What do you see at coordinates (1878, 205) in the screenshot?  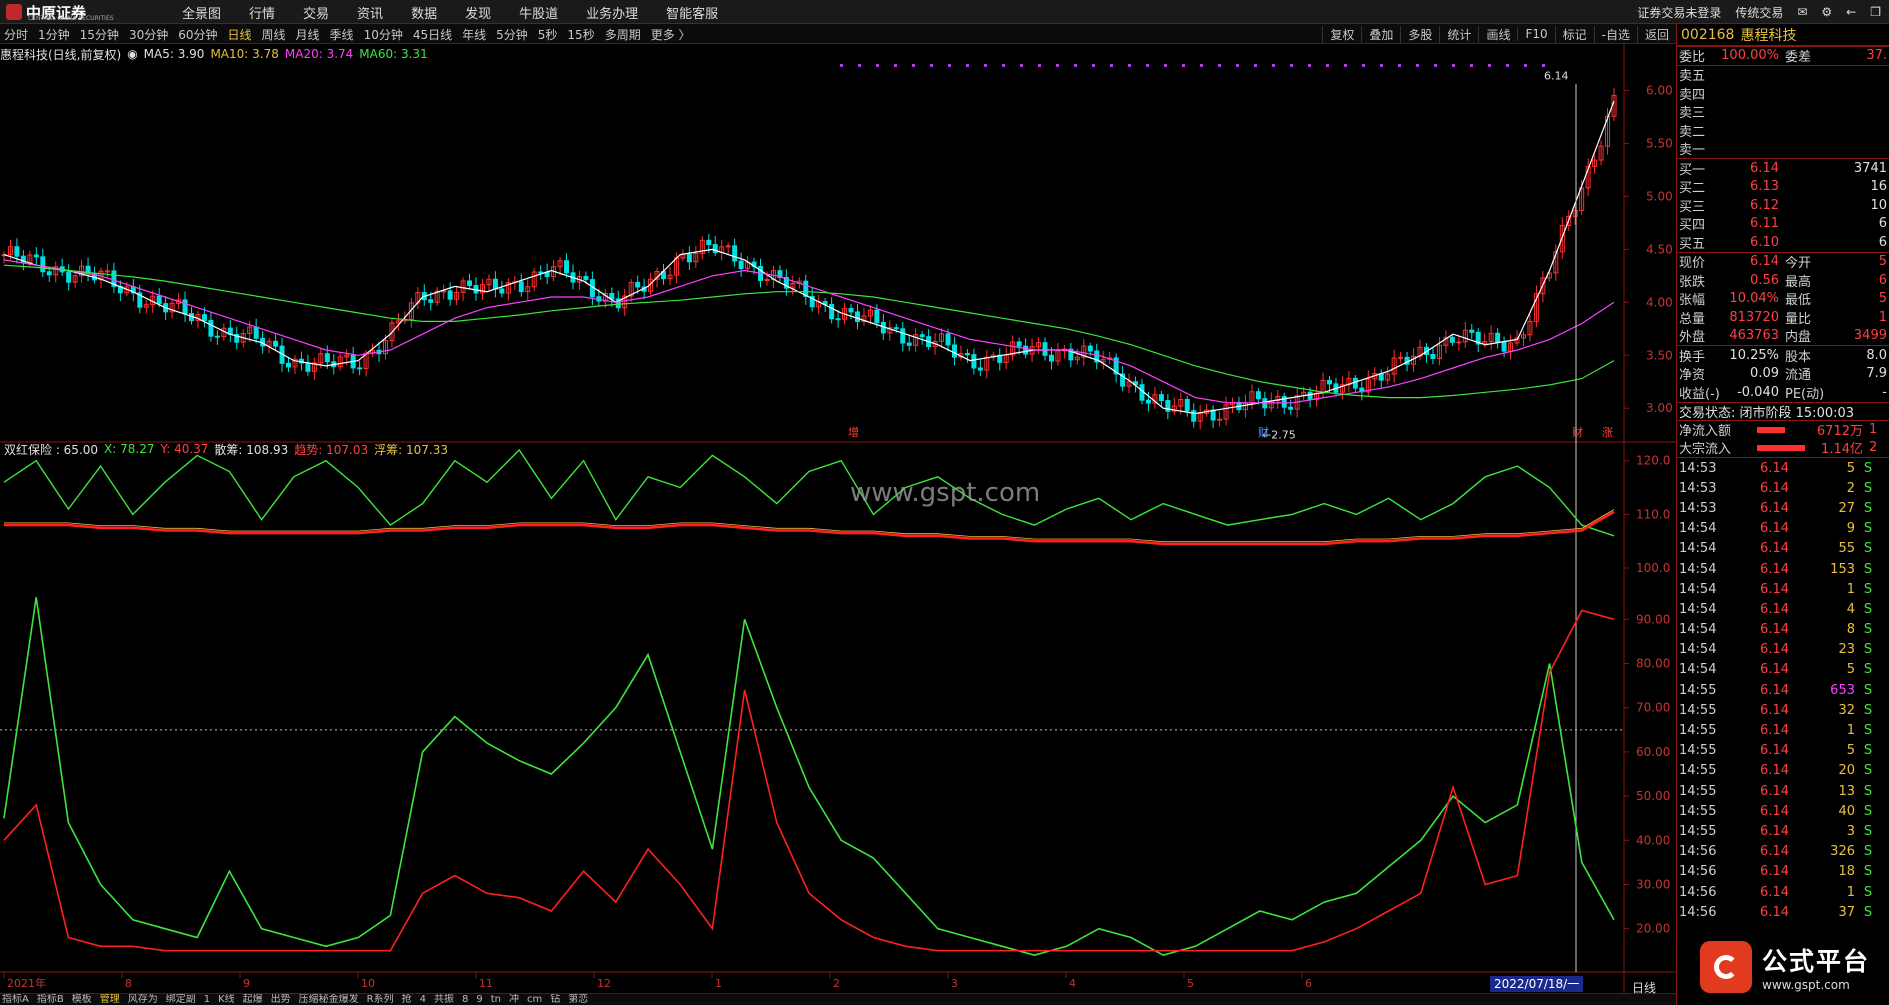 I see `order-volume: 10` at bounding box center [1878, 205].